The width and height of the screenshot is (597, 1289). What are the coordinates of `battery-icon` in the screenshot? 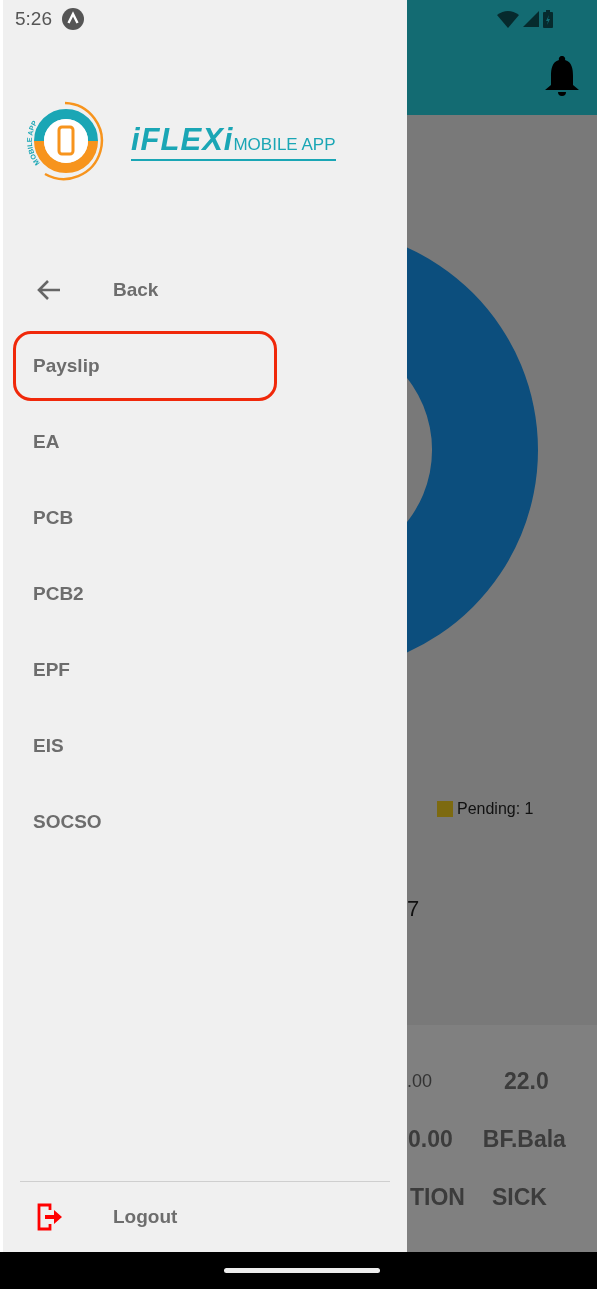 It's located at (548, 19).